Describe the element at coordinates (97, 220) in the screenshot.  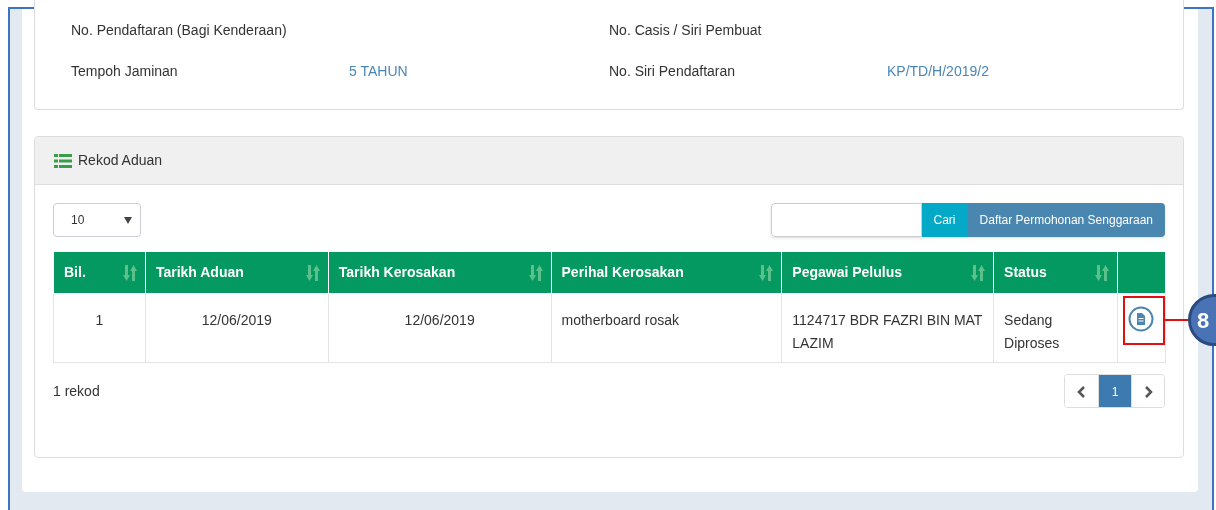
I see `page-size-select: 10` at that location.